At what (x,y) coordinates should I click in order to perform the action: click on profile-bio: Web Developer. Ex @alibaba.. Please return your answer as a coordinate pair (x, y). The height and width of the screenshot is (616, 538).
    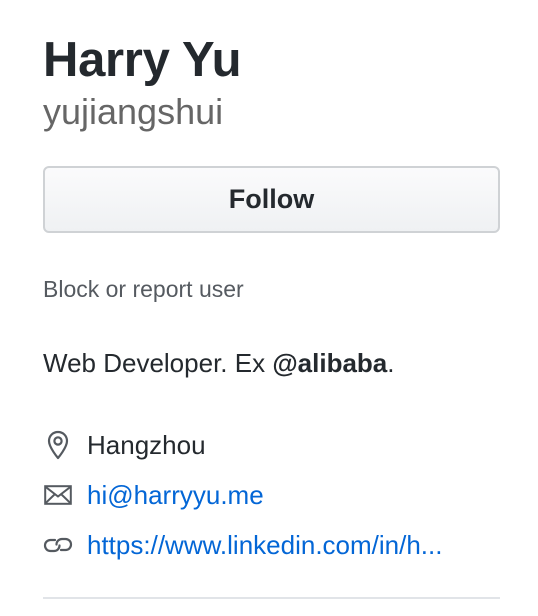
    Looking at the image, I should click on (219, 363).